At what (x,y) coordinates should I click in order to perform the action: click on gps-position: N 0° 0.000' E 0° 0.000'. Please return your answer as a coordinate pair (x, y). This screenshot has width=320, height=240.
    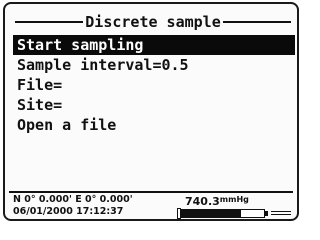
    Looking at the image, I should click on (73, 199).